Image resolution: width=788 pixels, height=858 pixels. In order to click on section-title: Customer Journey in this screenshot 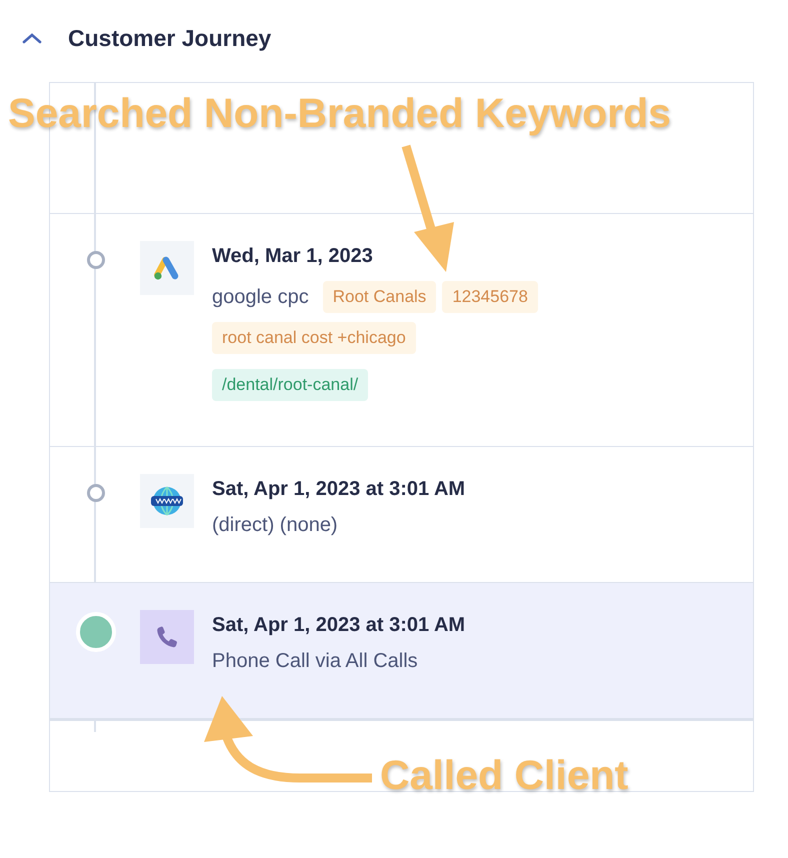, I will do `click(170, 38)`.